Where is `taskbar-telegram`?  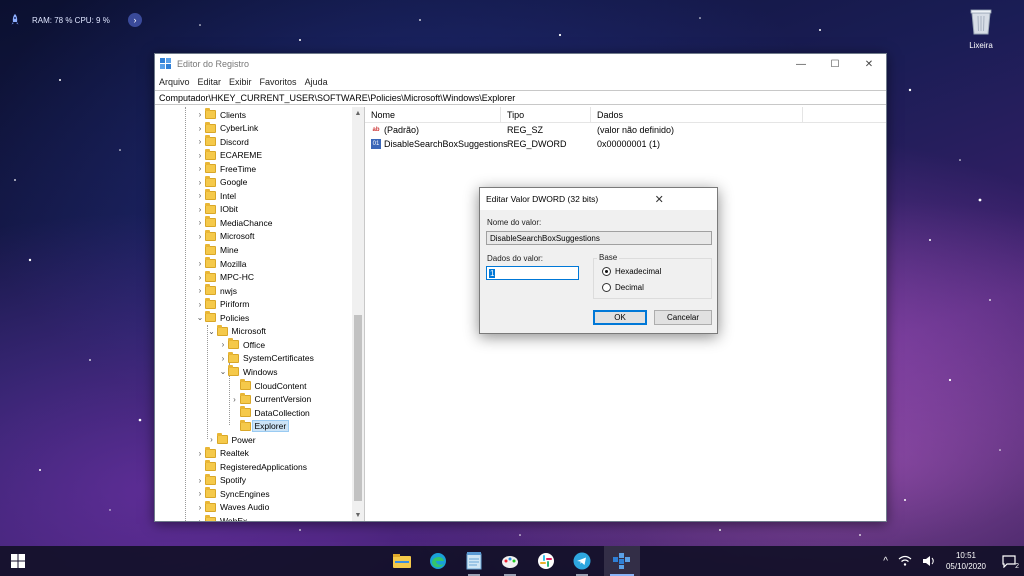
taskbar-telegram is located at coordinates (582, 561).